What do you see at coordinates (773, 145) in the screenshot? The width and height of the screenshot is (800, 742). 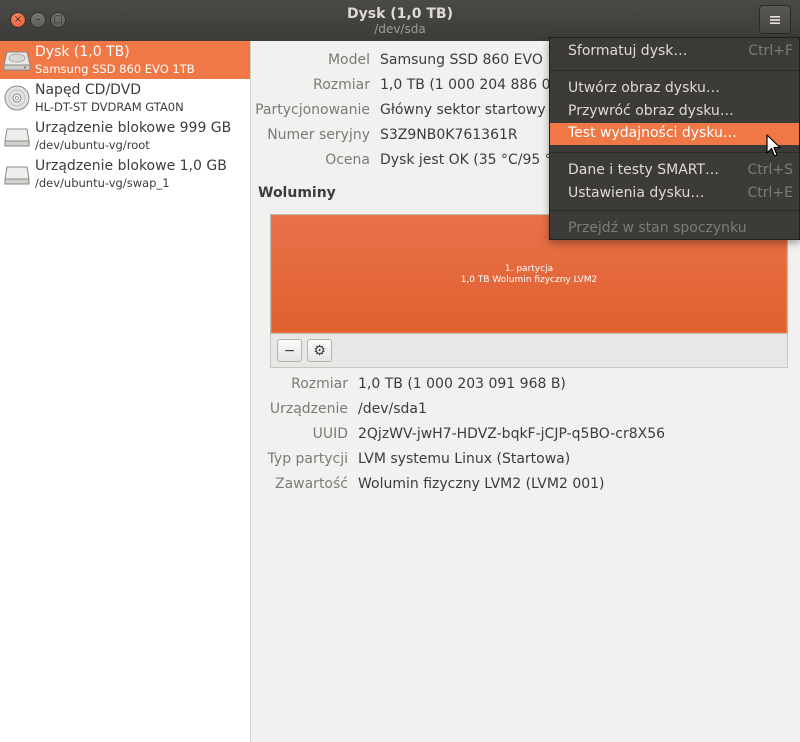 I see `mouse-pointer-icon` at bounding box center [773, 145].